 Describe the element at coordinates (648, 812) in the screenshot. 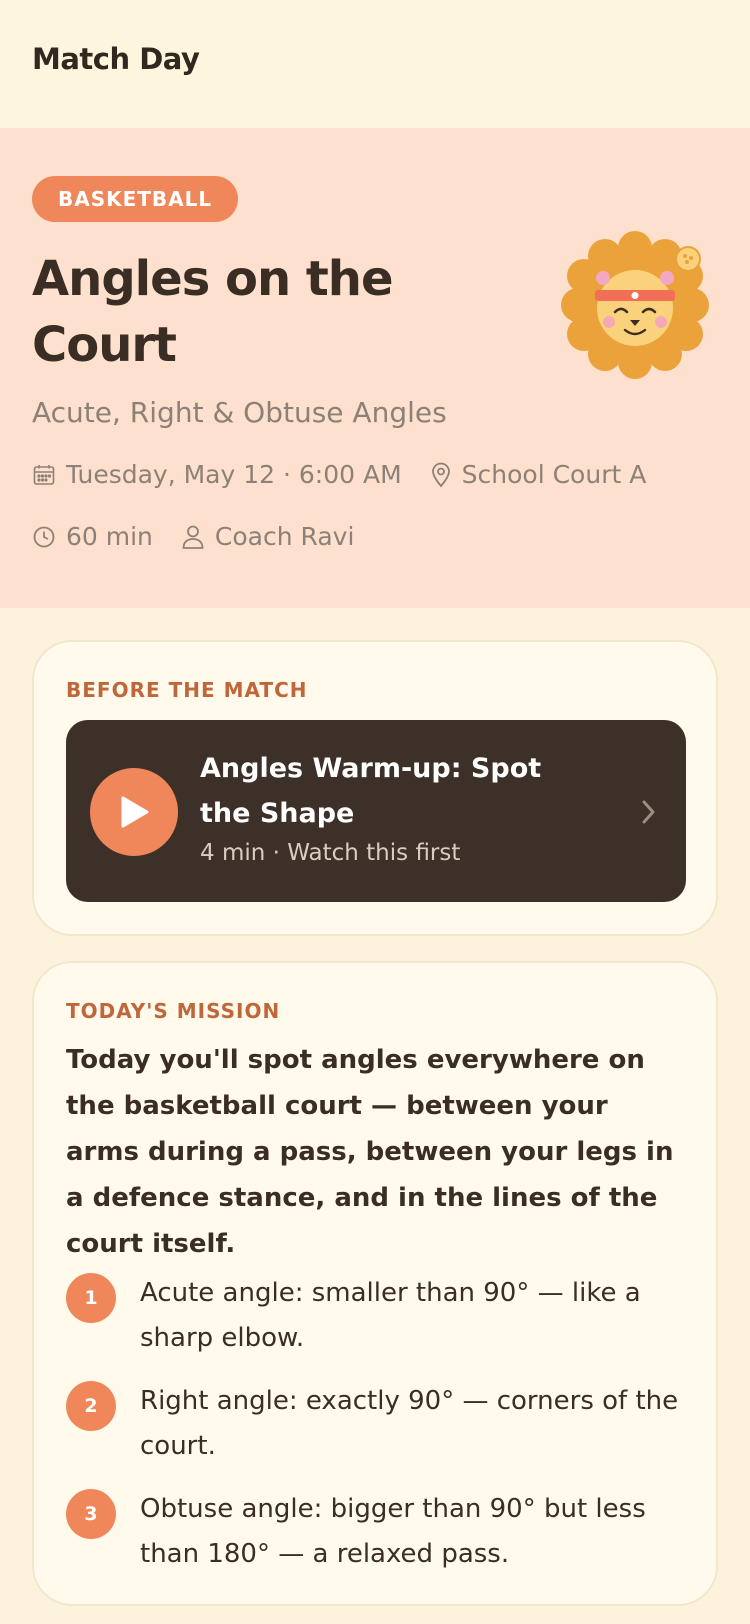

I see `chevron-right-icon` at that location.